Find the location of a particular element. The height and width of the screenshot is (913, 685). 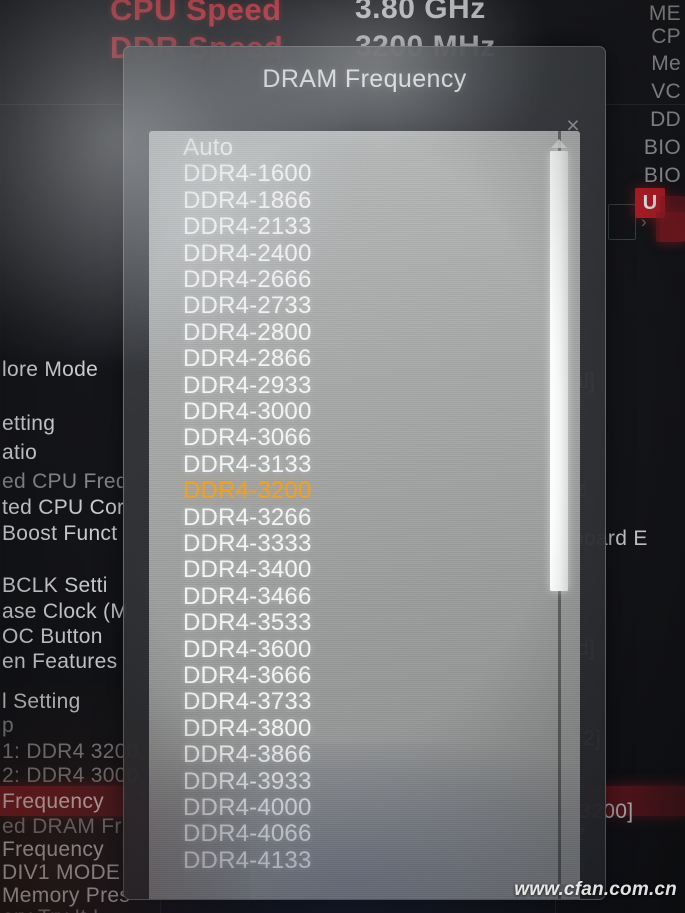

bios-menu-item: ed CPU Freq is located at coordinates (65, 482).